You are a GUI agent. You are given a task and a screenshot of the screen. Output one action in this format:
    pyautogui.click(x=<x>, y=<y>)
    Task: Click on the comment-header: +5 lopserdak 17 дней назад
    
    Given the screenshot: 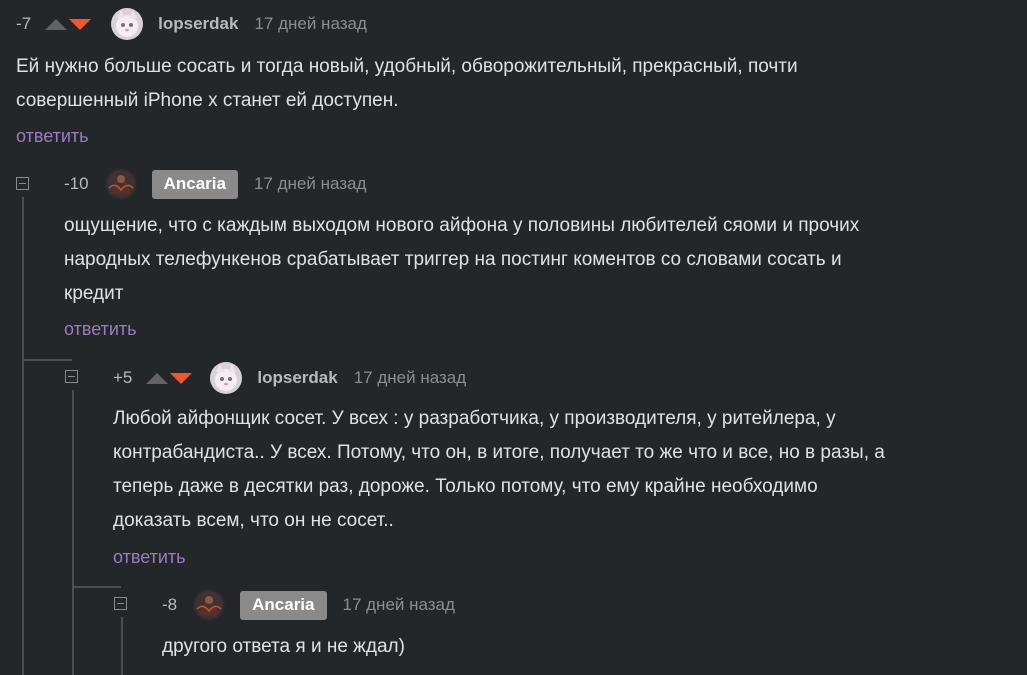 What is the action you would take?
    pyautogui.click(x=289, y=378)
    